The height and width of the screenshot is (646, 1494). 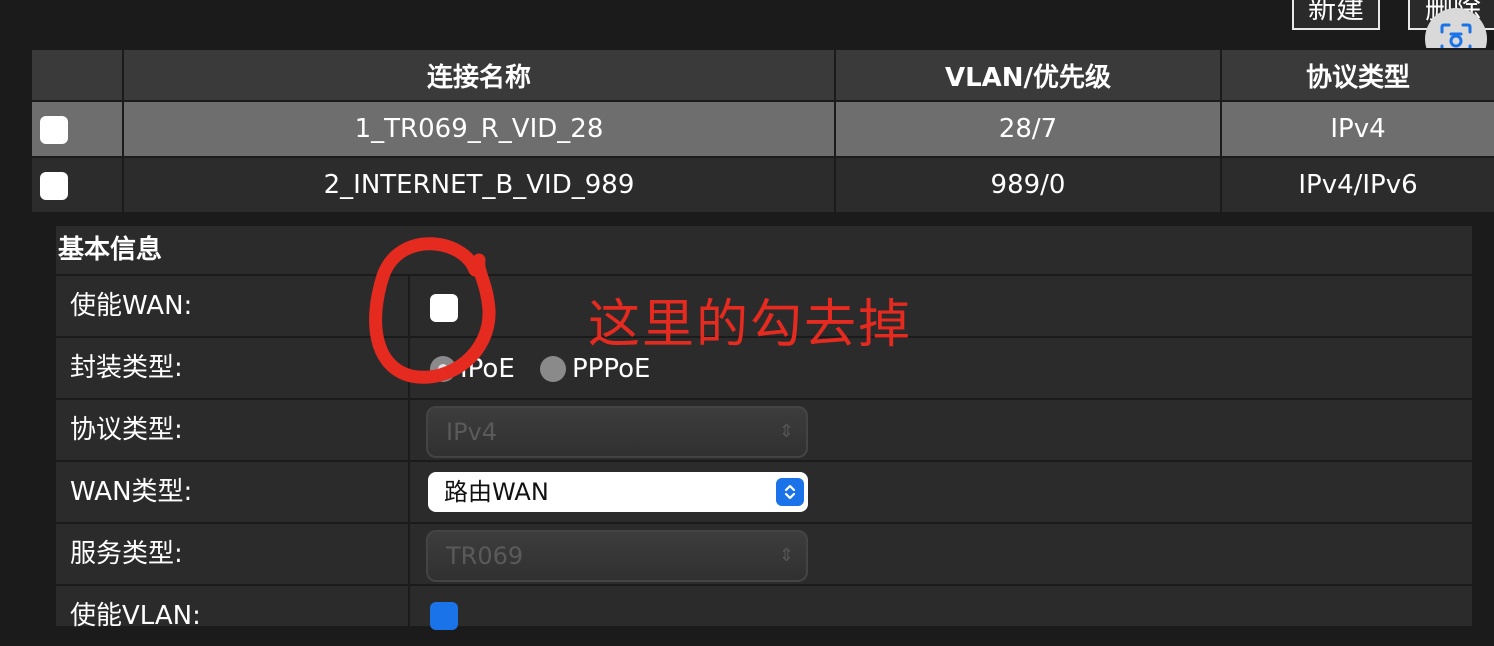 What do you see at coordinates (1357, 75) in the screenshot?
I see `header-protocol: 协议类型` at bounding box center [1357, 75].